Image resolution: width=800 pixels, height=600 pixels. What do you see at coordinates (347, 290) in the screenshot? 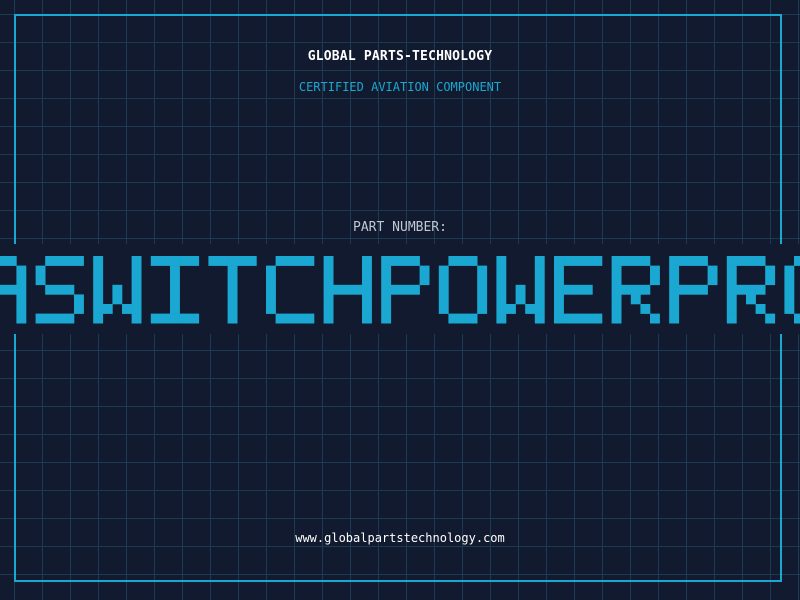
I see `part-number-char-h` at bounding box center [347, 290].